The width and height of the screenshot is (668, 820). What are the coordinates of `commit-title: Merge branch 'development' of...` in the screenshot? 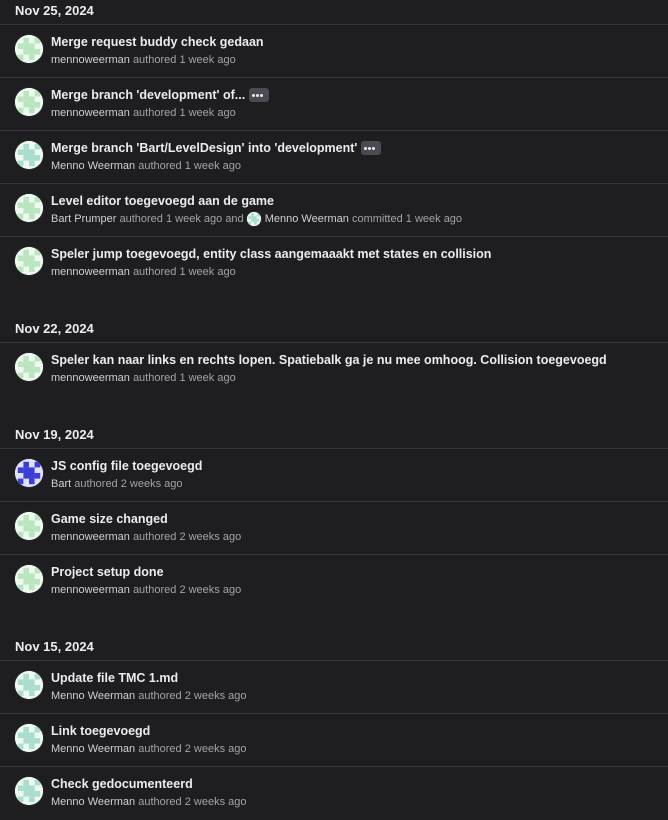 It's located at (148, 95).